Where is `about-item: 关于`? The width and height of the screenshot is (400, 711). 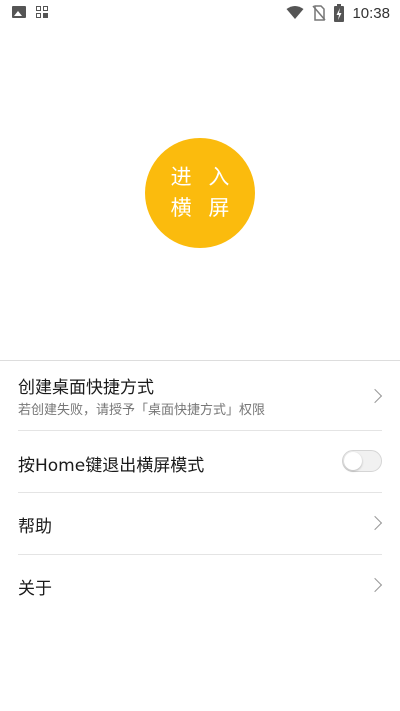
about-item: 关于 is located at coordinates (200, 585).